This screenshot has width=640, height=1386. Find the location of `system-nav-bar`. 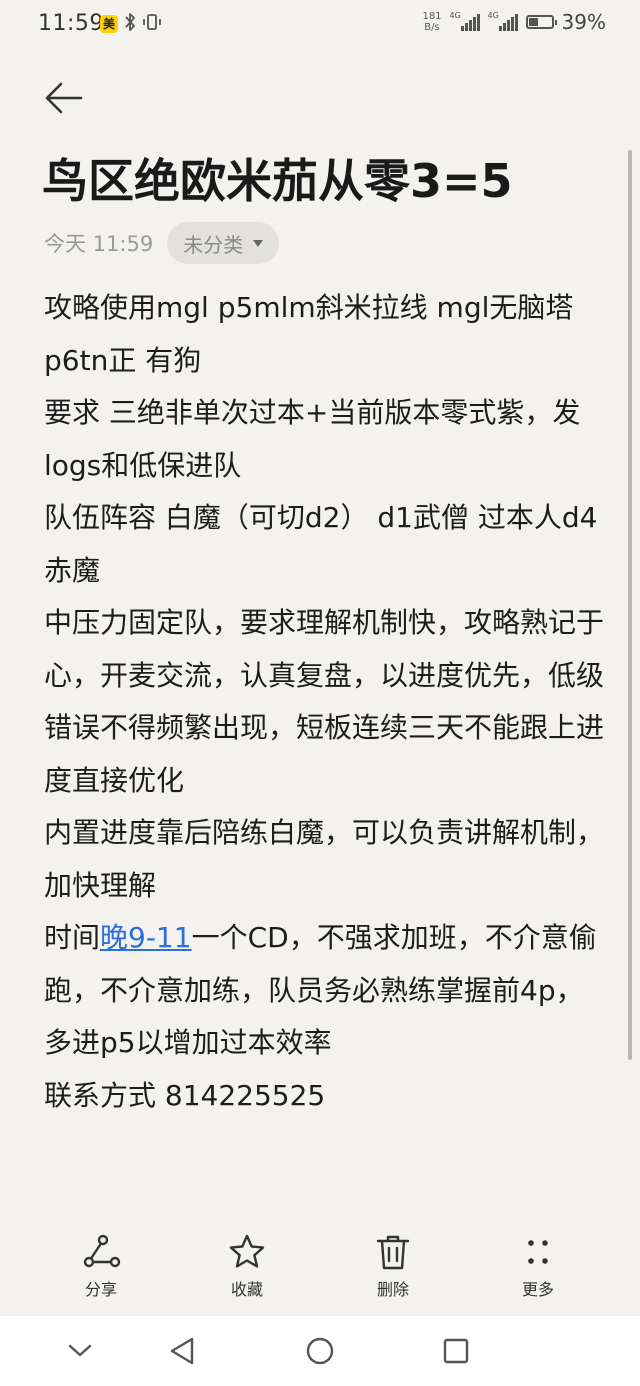

system-nav-bar is located at coordinates (320, 1351).